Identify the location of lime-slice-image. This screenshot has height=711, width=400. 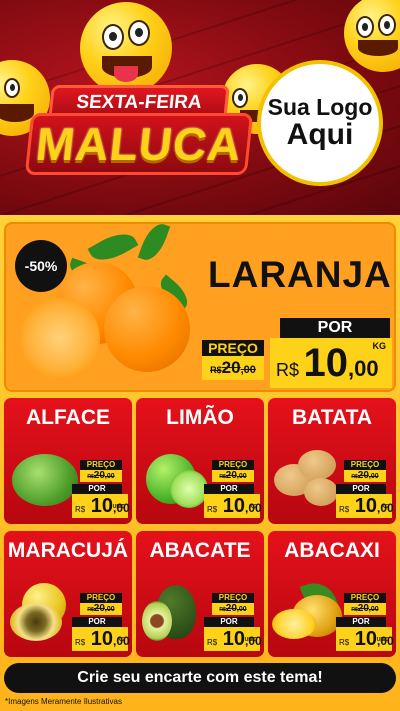
(189, 489).